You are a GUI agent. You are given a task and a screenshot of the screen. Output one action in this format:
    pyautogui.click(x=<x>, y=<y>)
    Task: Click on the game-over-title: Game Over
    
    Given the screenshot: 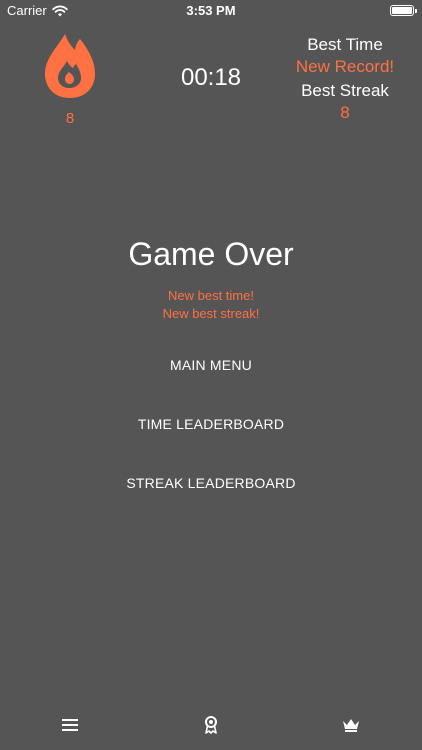 What is the action you would take?
    pyautogui.click(x=211, y=254)
    